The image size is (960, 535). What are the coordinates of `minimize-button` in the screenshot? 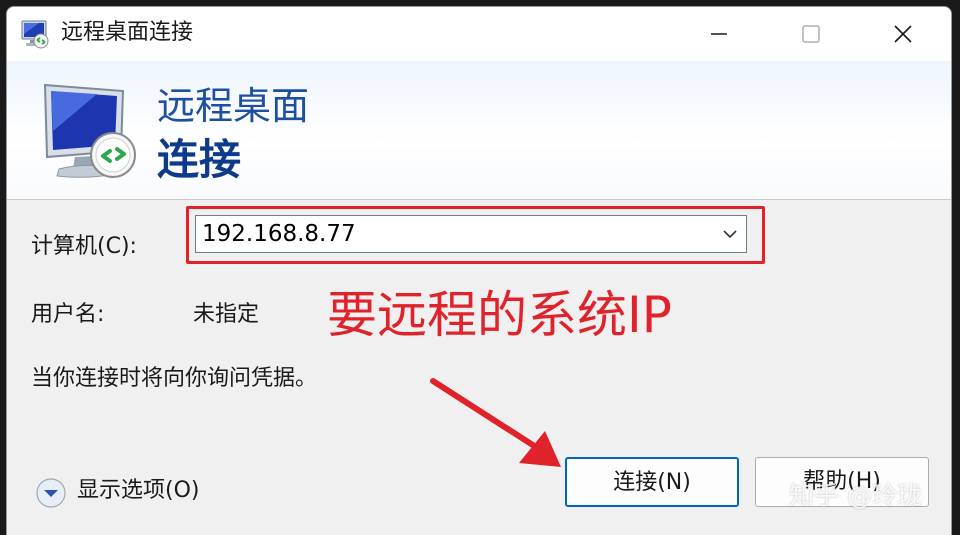 It's located at (719, 34).